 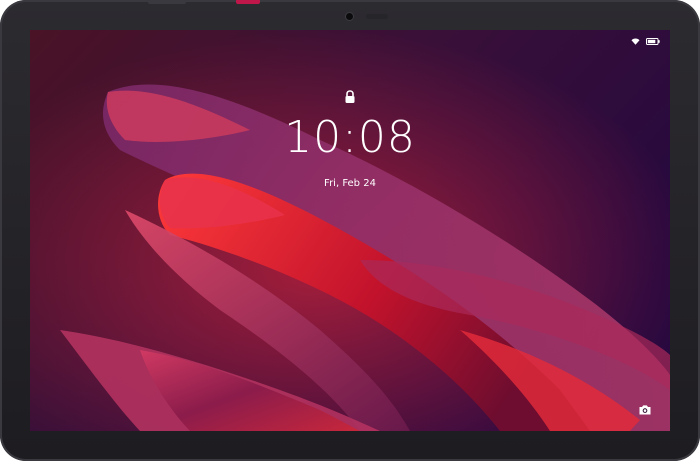 What do you see at coordinates (377, 16) in the screenshot?
I see `ambient-sensor` at bounding box center [377, 16].